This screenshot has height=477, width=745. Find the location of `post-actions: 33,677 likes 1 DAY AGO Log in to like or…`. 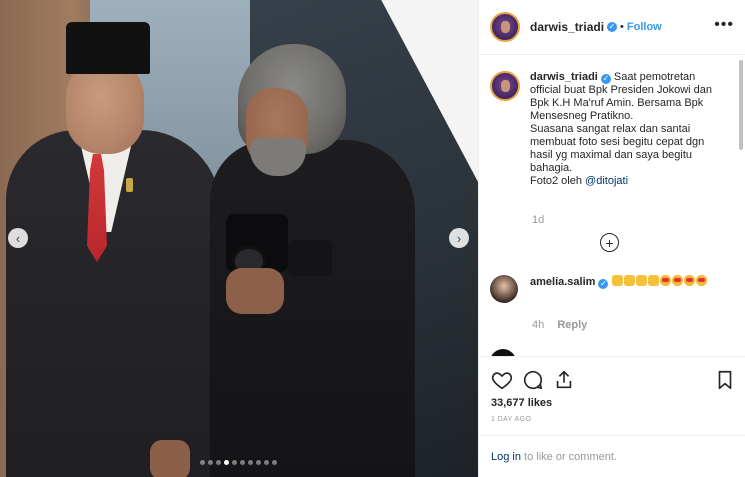

post-actions: 33,677 likes 1 DAY AGO Log in to like or… is located at coordinates (612, 416).